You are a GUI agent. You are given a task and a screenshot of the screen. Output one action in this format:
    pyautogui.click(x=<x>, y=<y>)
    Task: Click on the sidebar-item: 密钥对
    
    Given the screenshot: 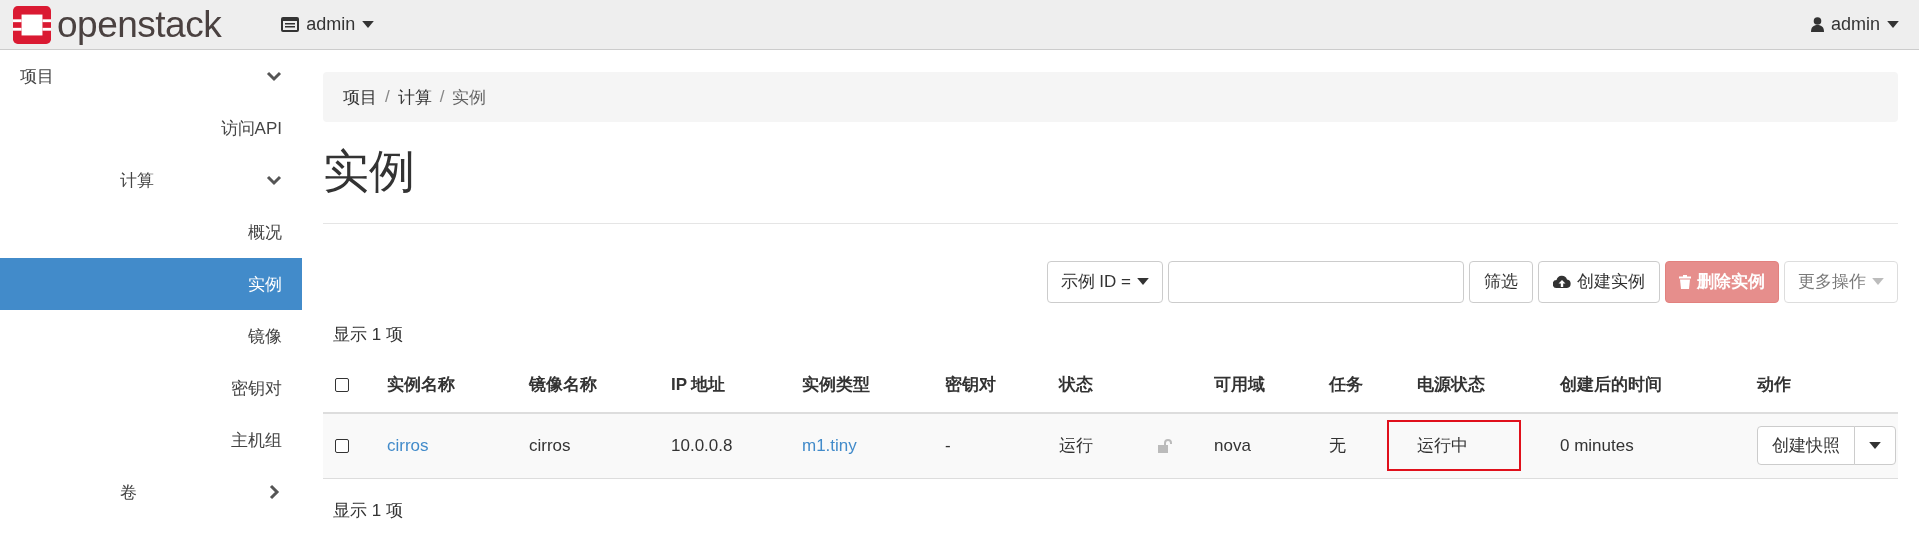 What is the action you would take?
    pyautogui.click(x=151, y=388)
    